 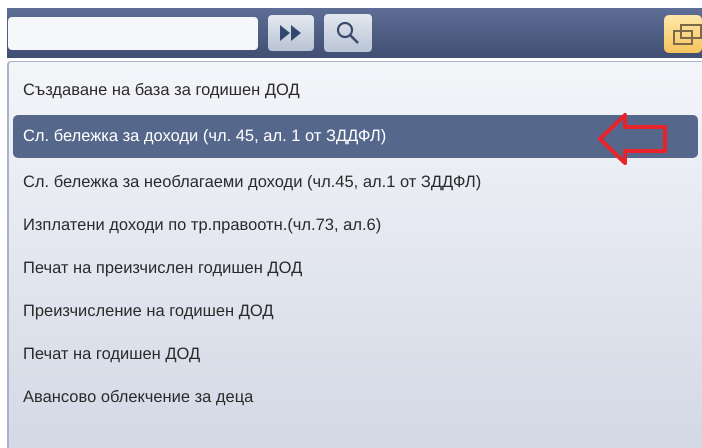 I want to click on menu-item: Преизчисление на годишен ДОД, so click(x=355, y=311).